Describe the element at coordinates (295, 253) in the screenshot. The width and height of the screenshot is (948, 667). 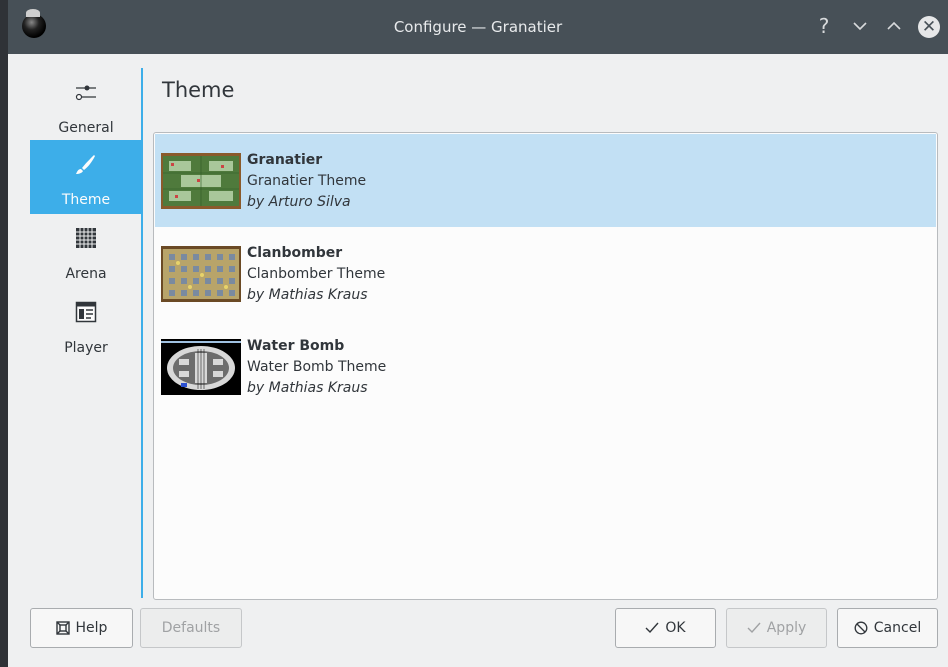
I see `theme-name: Clanbomber` at that location.